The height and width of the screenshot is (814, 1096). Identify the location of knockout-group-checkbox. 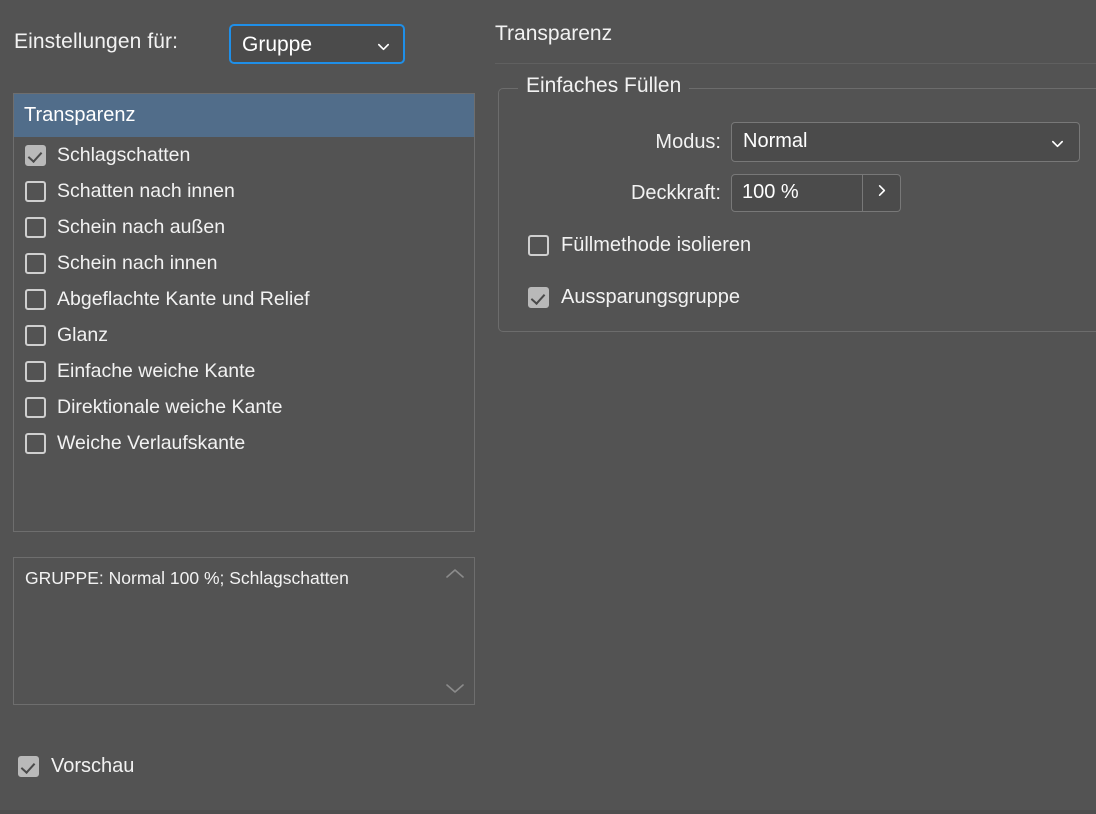
(538, 297).